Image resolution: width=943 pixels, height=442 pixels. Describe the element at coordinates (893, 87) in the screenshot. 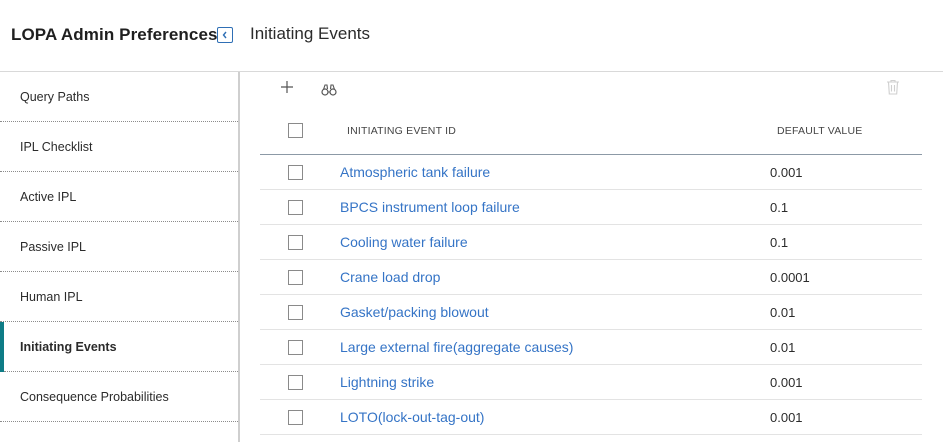

I see `trash-icon` at that location.